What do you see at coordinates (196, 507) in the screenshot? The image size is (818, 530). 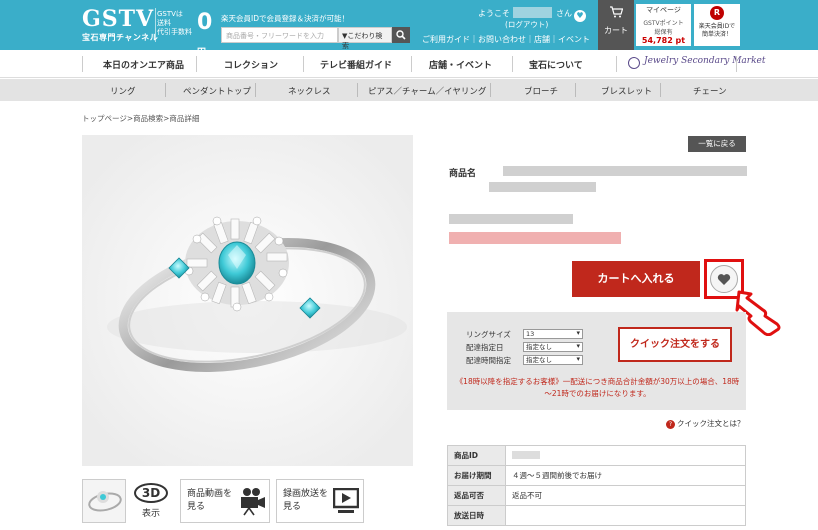 I see `video-label2: 見る` at bounding box center [196, 507].